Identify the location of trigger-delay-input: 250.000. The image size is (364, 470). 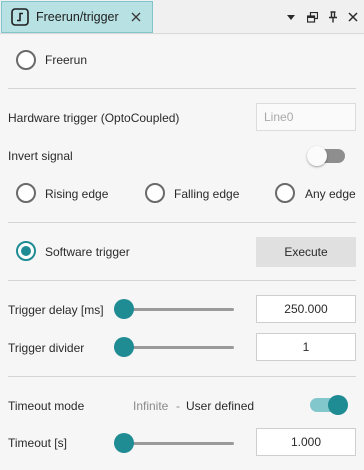
(306, 309).